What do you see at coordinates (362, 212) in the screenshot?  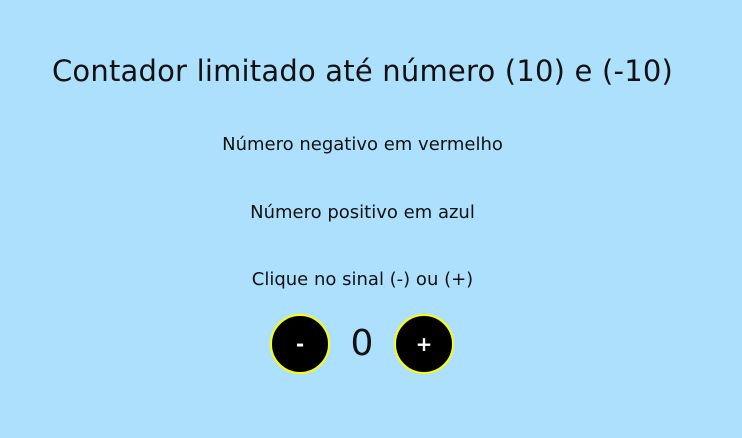 I see `positive-note: Número positivo em azul` at bounding box center [362, 212].